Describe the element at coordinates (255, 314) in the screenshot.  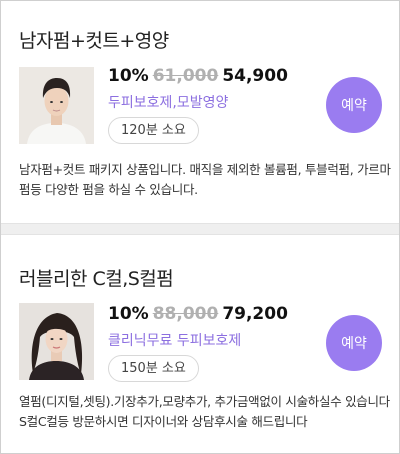
I see `sale-price: 79,200` at that location.